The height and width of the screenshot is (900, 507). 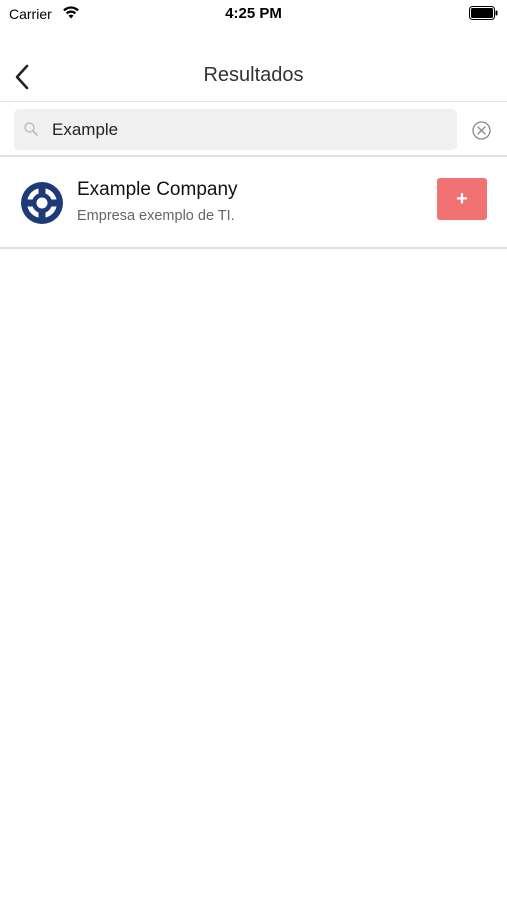 What do you see at coordinates (483, 13) in the screenshot?
I see `battery-icon` at bounding box center [483, 13].